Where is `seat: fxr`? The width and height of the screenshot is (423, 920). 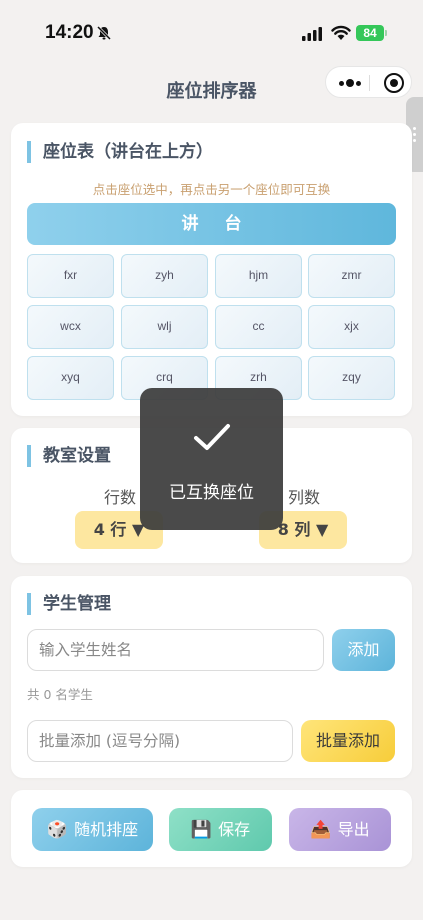
seat: fxr is located at coordinates (70, 276).